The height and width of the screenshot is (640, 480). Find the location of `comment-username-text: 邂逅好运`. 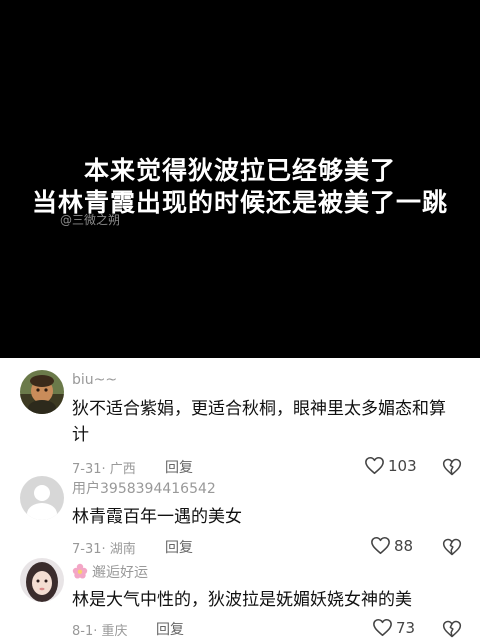

comment-username-text: 邂逅好运 is located at coordinates (120, 573).